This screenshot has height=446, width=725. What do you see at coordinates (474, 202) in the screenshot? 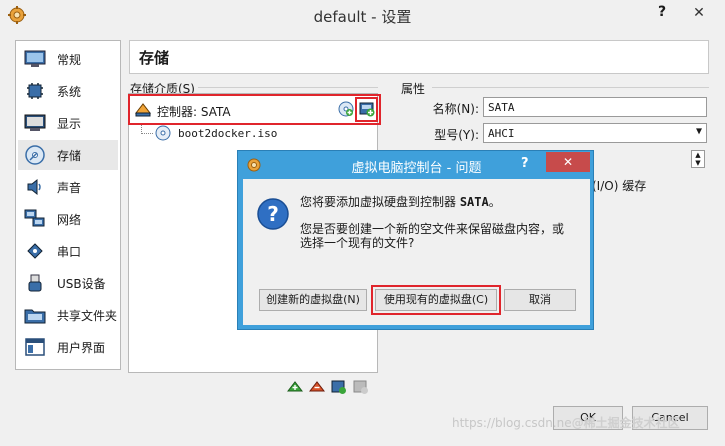
I see `message-controller: SATA` at bounding box center [474, 202].